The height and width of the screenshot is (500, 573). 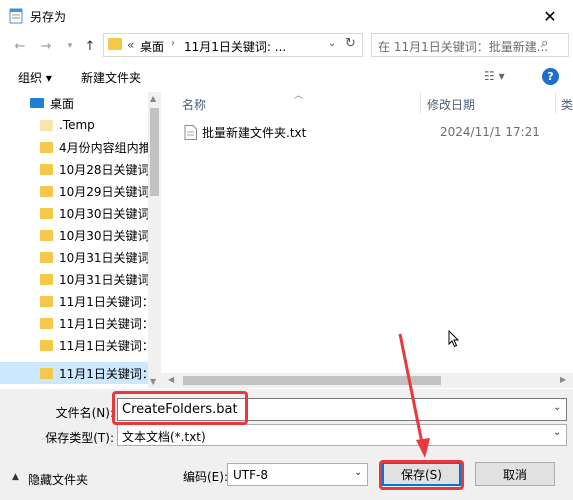 I want to click on annotation-arrow, so click(x=414, y=395).